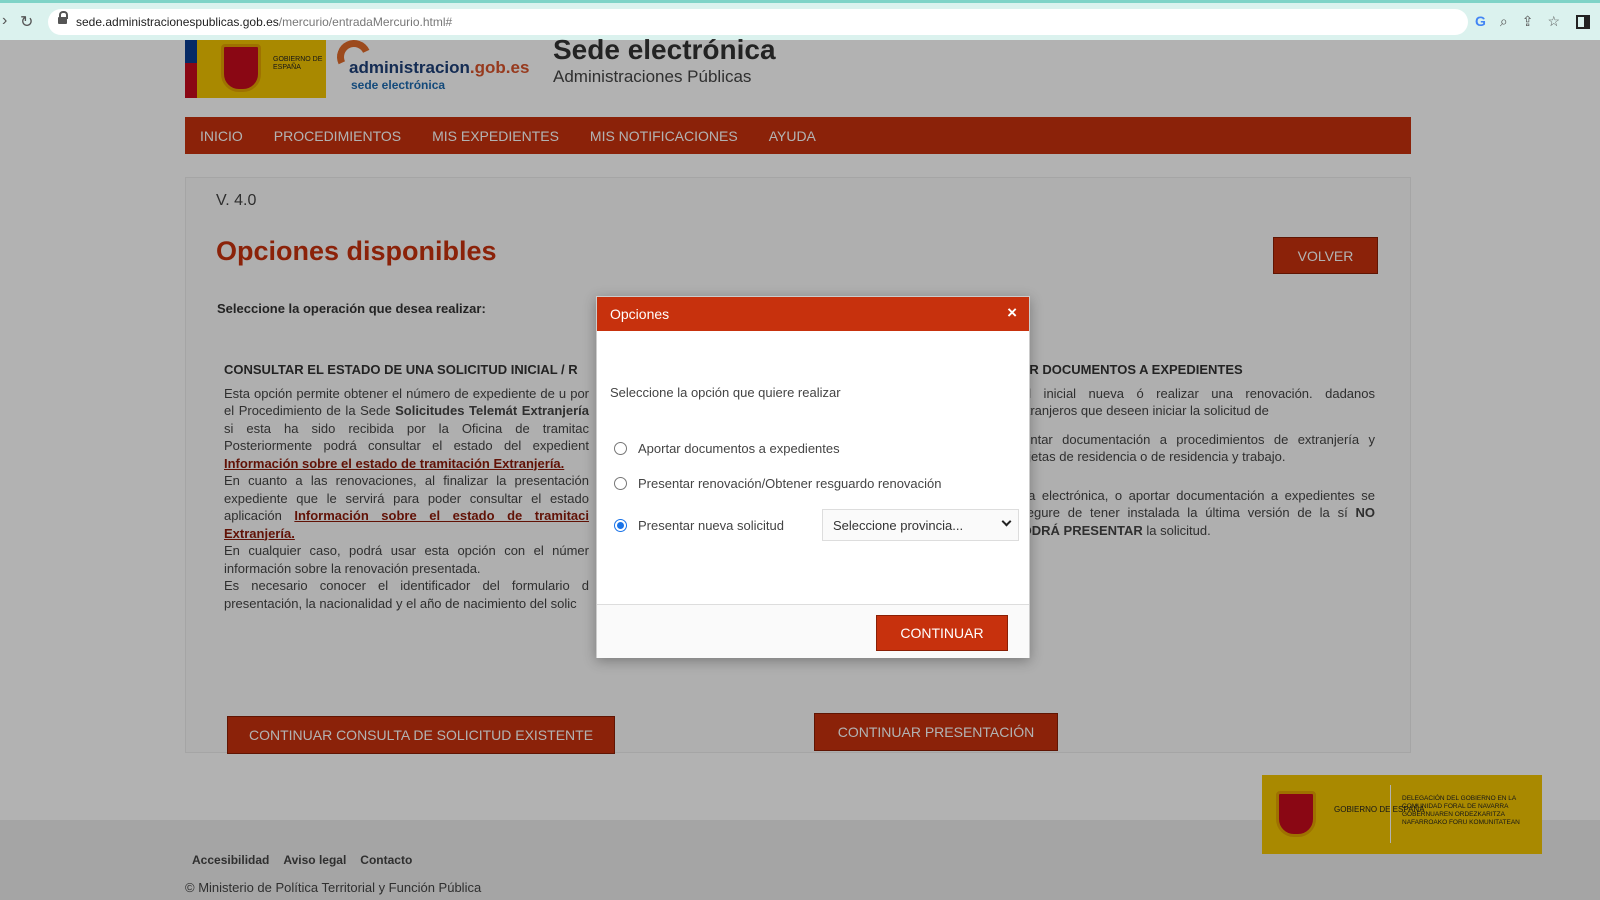 The width and height of the screenshot is (1600, 900). Describe the element at coordinates (1504, 21) in the screenshot. I see `zoom-icon: ⌕` at that location.